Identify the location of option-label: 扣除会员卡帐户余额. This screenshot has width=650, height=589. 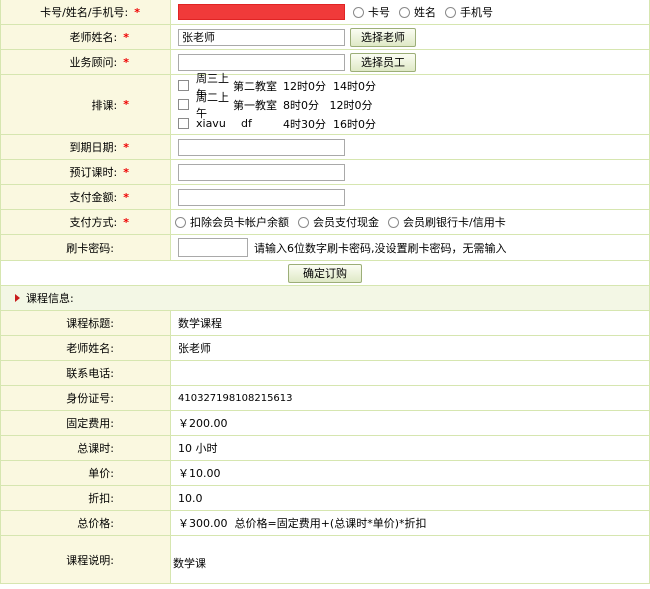
(239, 222).